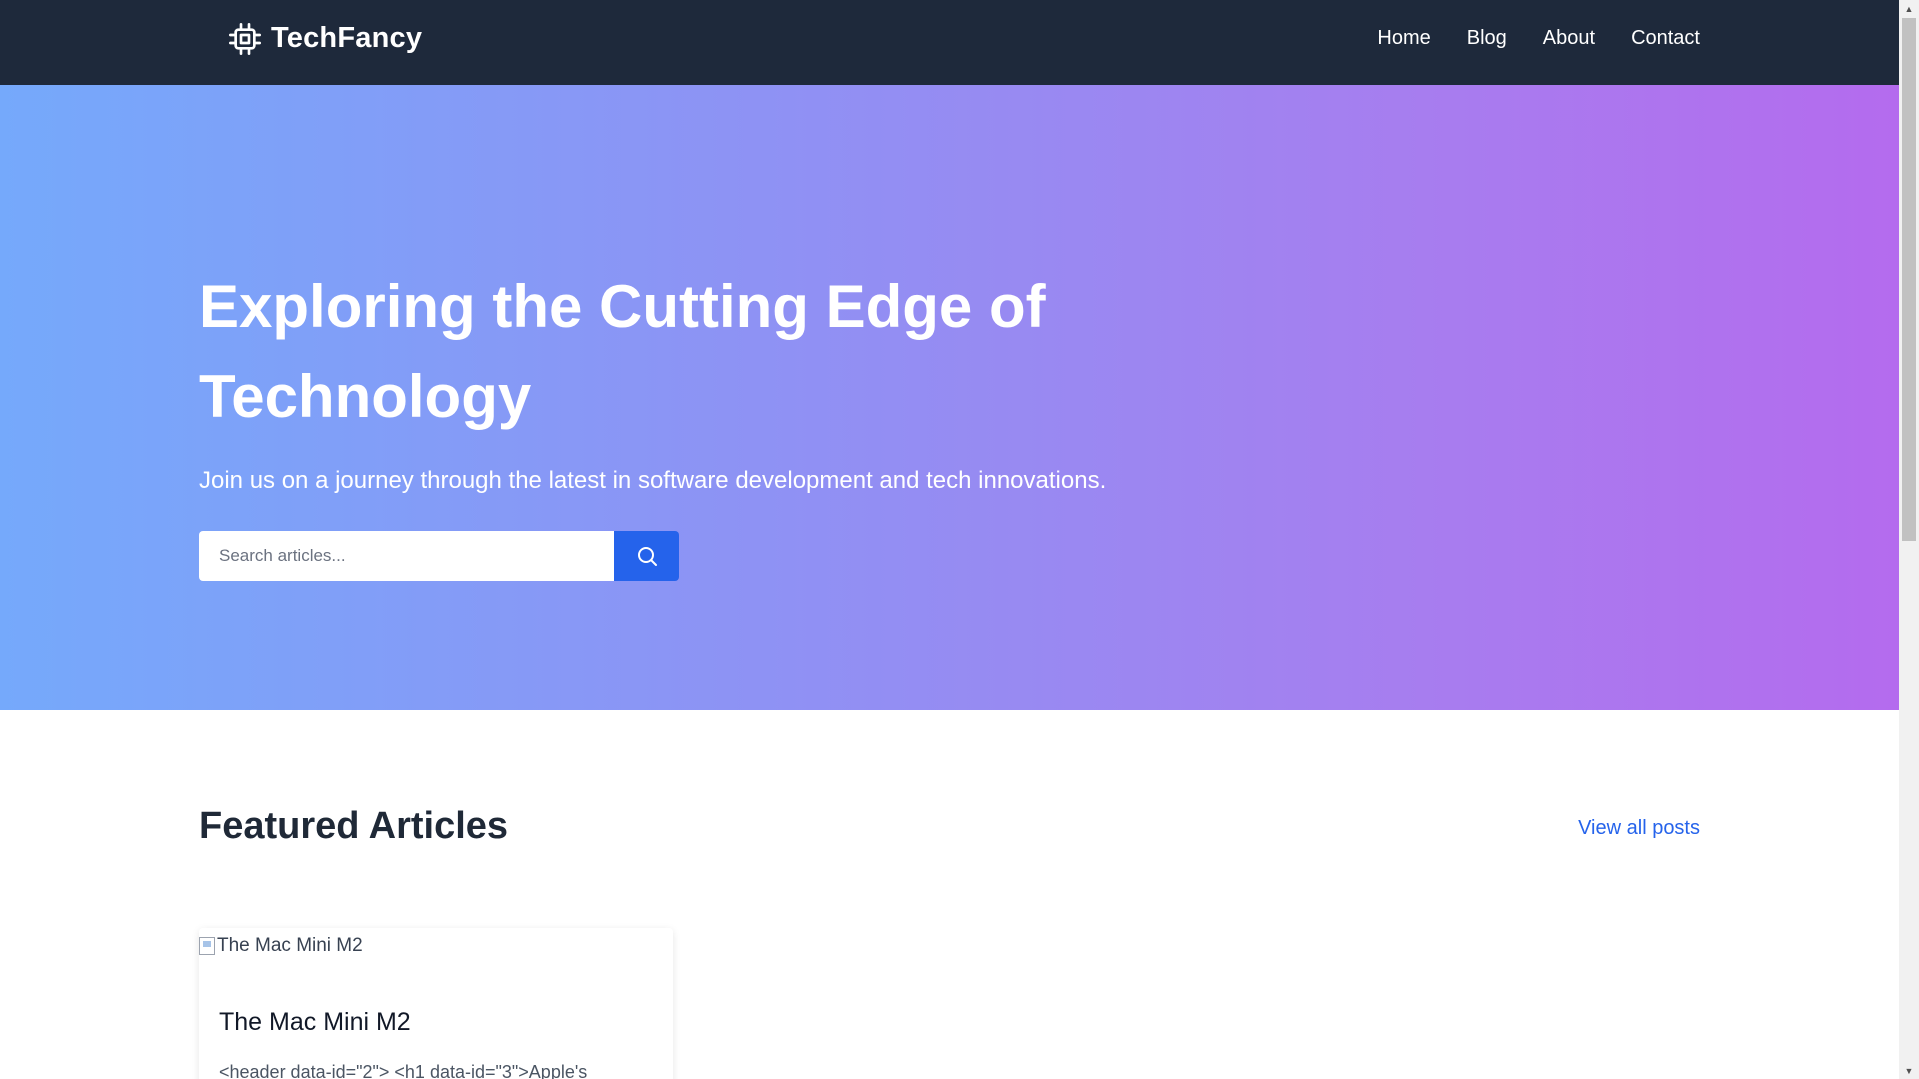 The image size is (1919, 1079). I want to click on article-image-alt: The Mac Mini M2, so click(290, 945).